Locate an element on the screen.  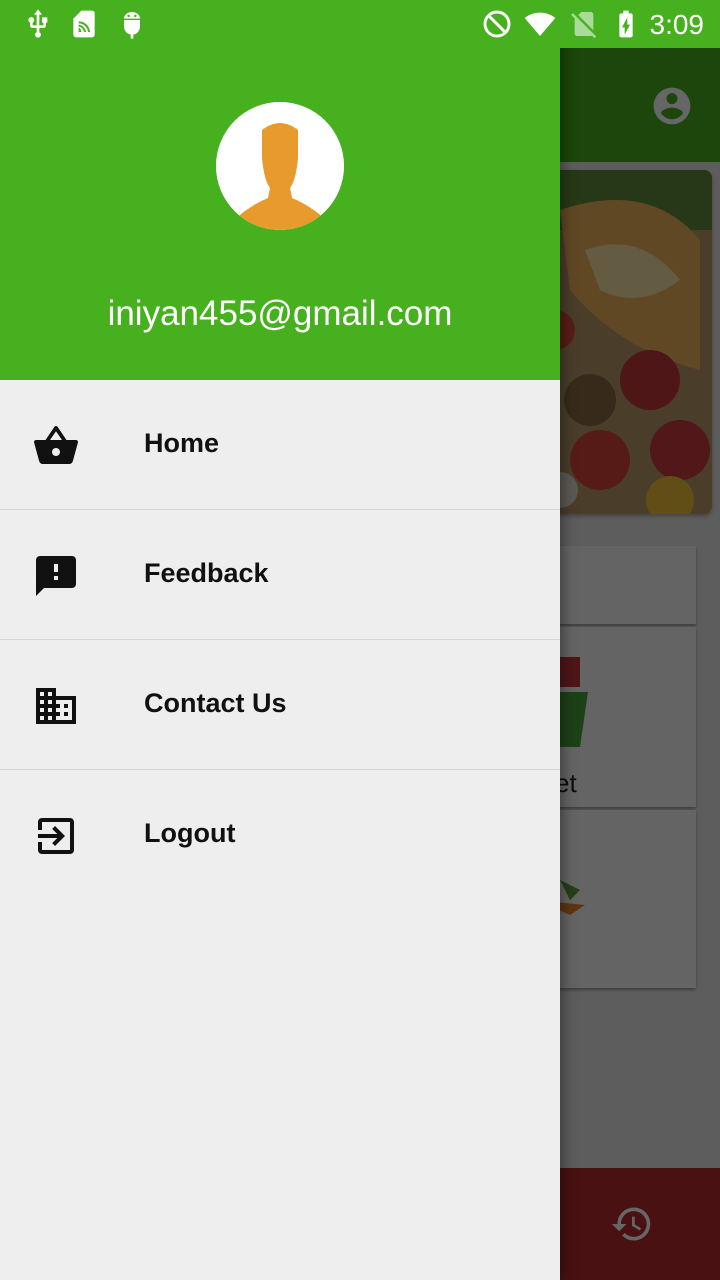
clock: 3:09 is located at coordinates (677, 24).